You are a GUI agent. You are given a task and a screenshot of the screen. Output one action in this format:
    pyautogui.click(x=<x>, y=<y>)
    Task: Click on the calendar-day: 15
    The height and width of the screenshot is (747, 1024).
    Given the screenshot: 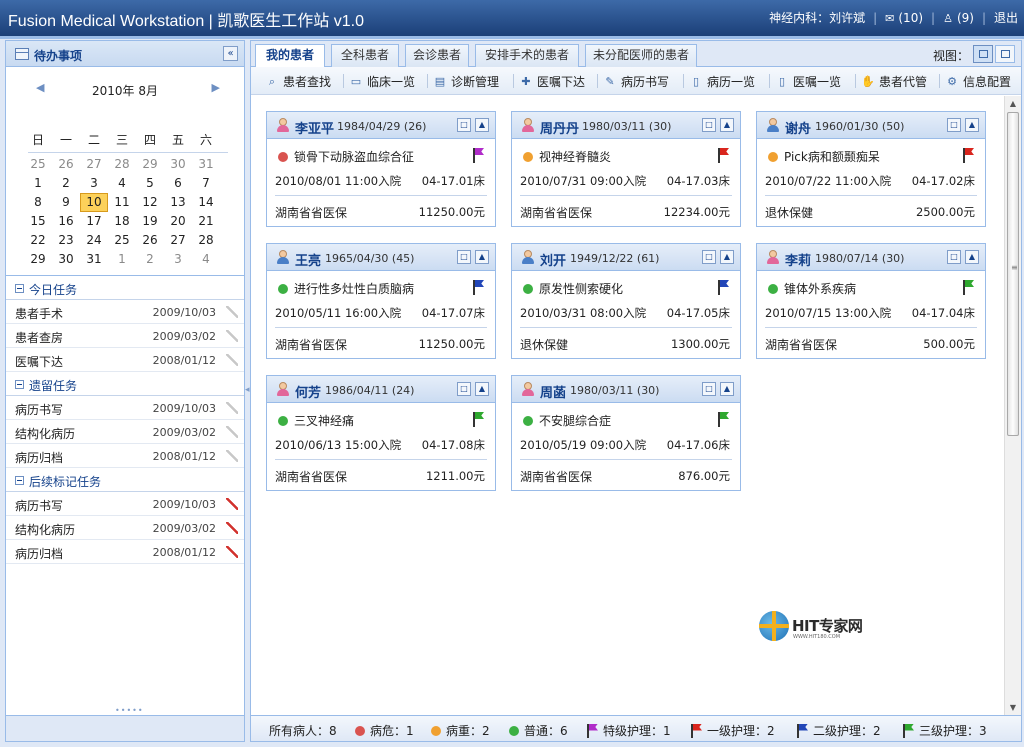 What is the action you would take?
    pyautogui.click(x=38, y=221)
    